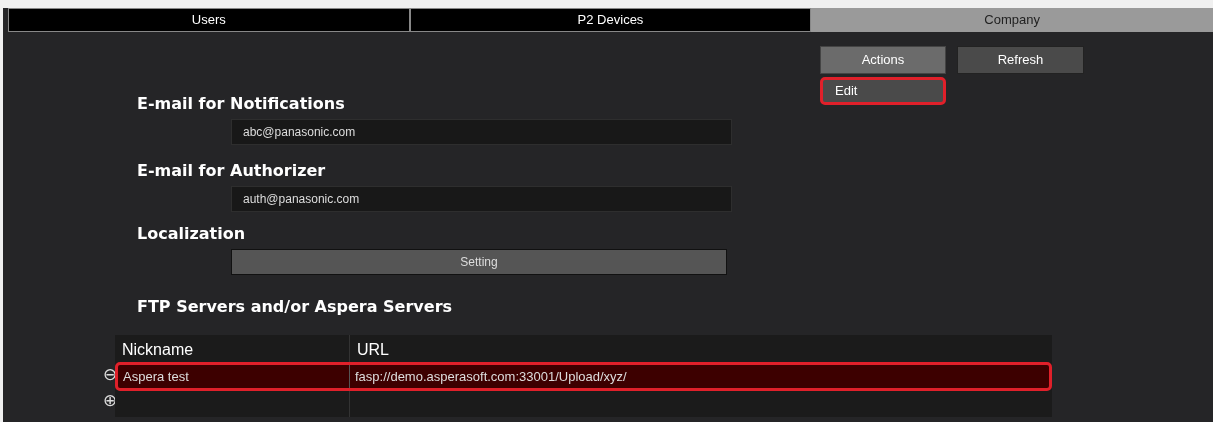  What do you see at coordinates (295, 307) in the screenshot?
I see `section-heading: FTP Servers and/or Aspera Servers` at bounding box center [295, 307].